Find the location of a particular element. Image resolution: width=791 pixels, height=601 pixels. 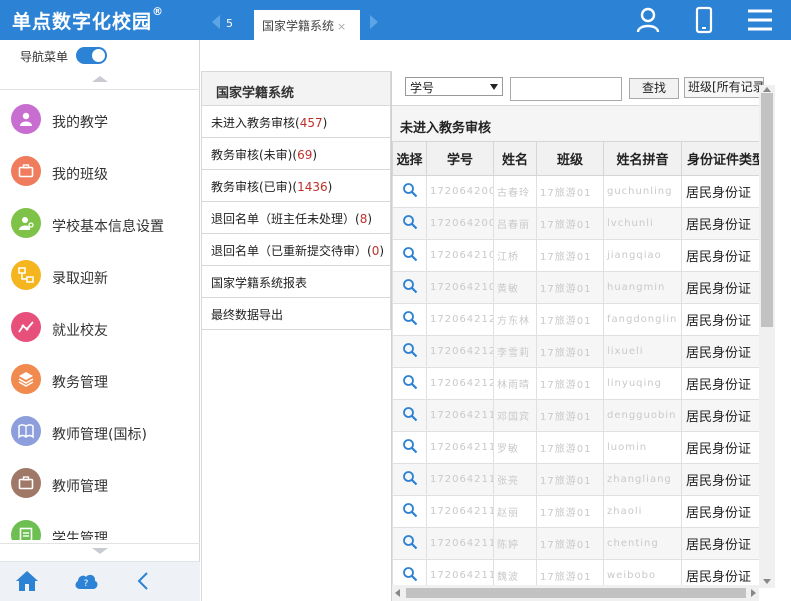

student-id-cell: 1720642120 is located at coordinates (460, 383).